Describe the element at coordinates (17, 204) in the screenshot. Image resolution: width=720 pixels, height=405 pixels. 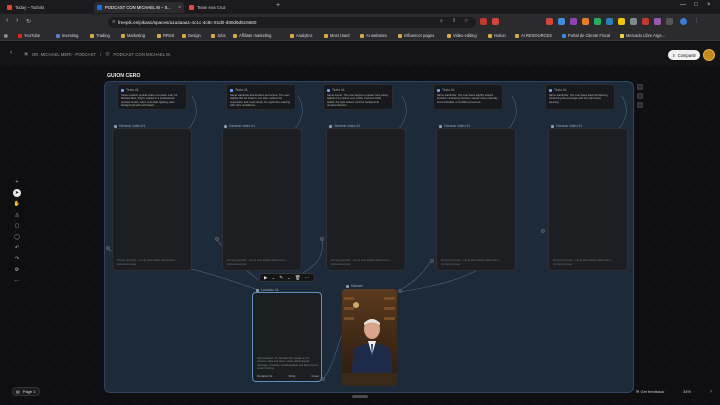
I see `hand-icon: ✋` at that location.